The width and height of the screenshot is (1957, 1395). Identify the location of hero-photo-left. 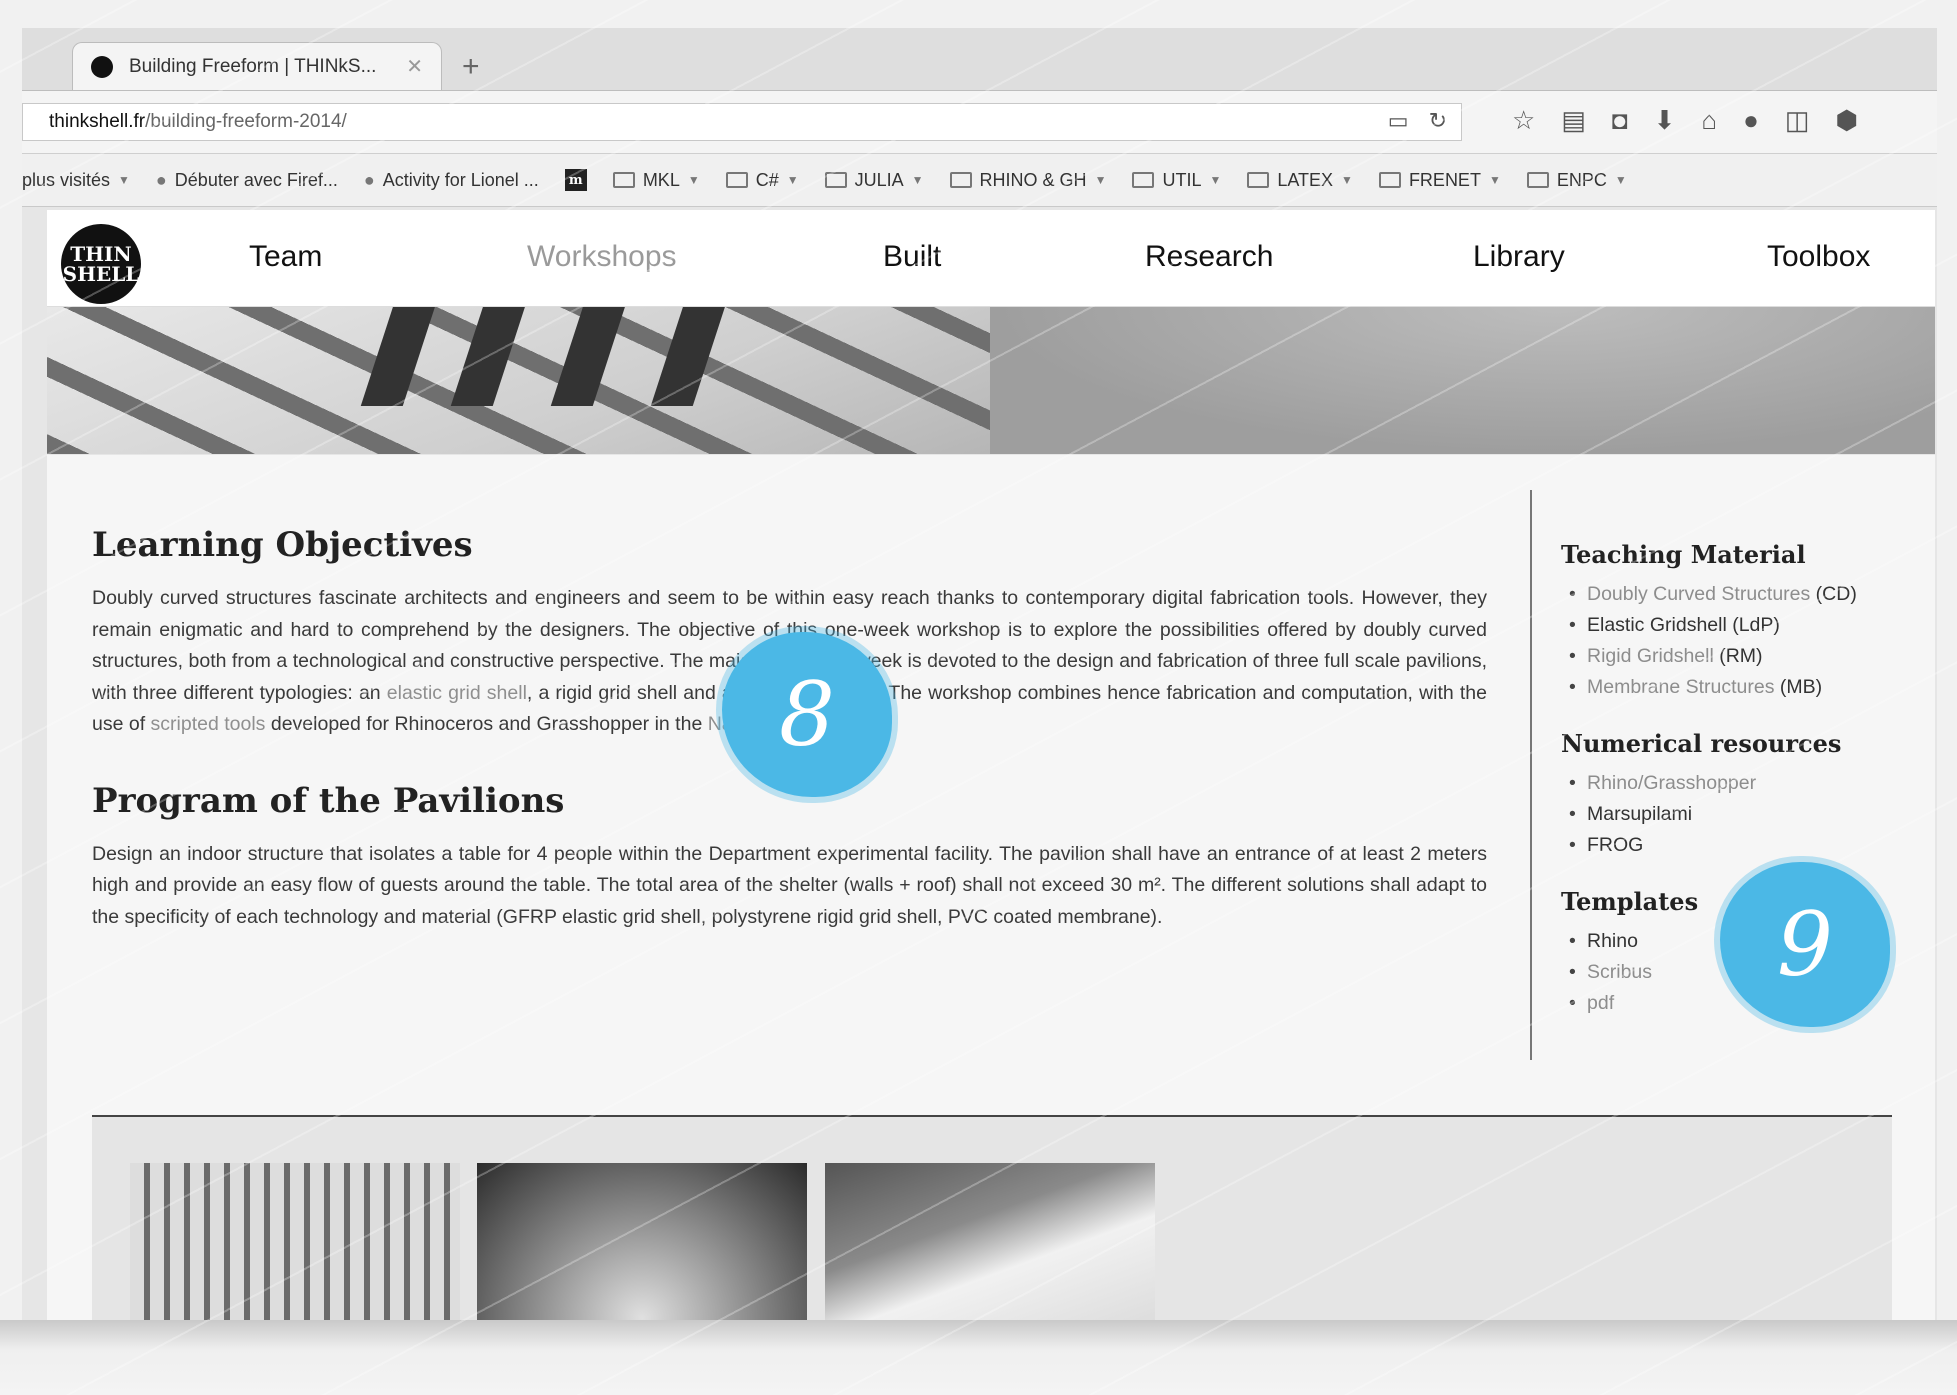
(518, 380).